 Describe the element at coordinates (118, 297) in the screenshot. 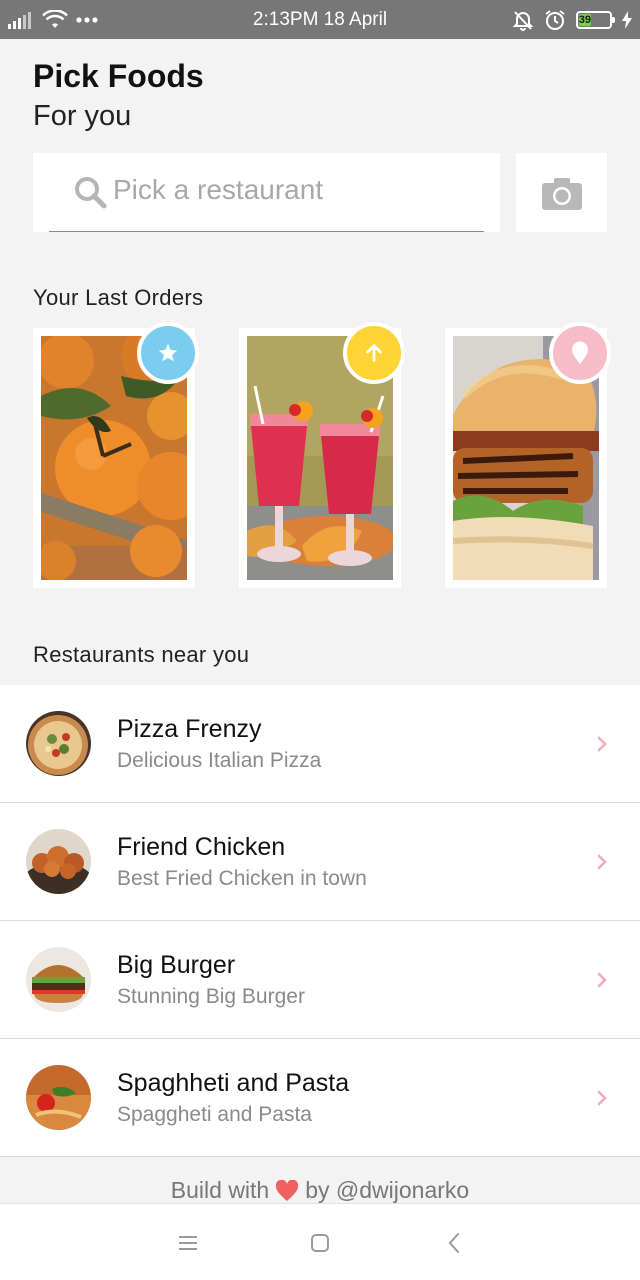

I see `last-orders-label: Your Last Orders` at that location.